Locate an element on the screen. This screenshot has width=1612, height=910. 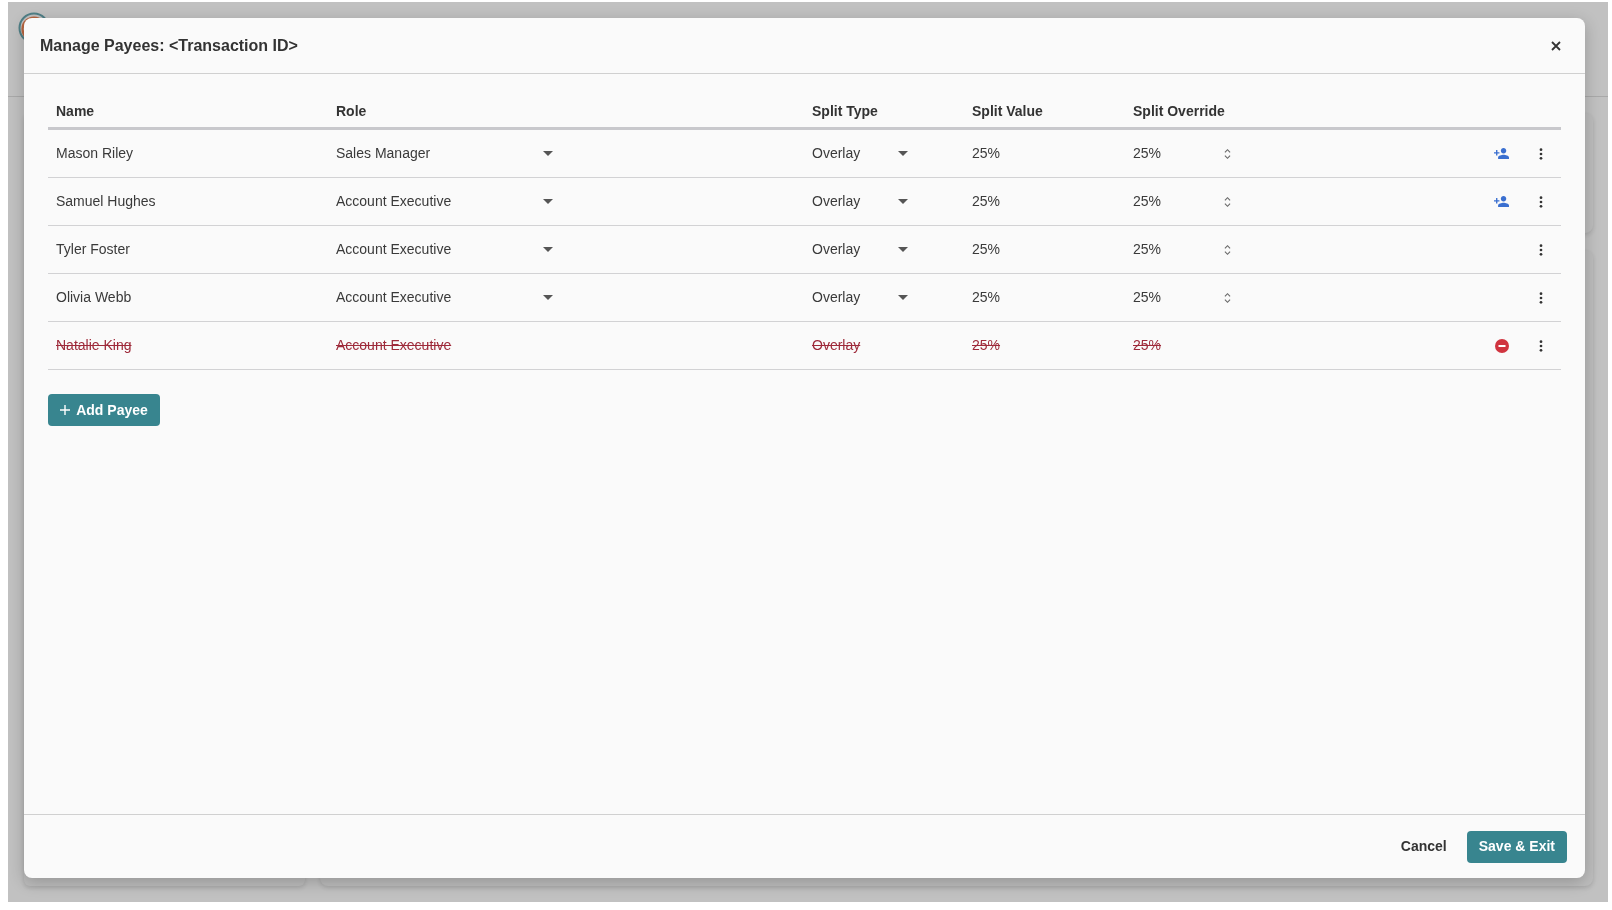
column-header: Split Value is located at coordinates (1007, 111).